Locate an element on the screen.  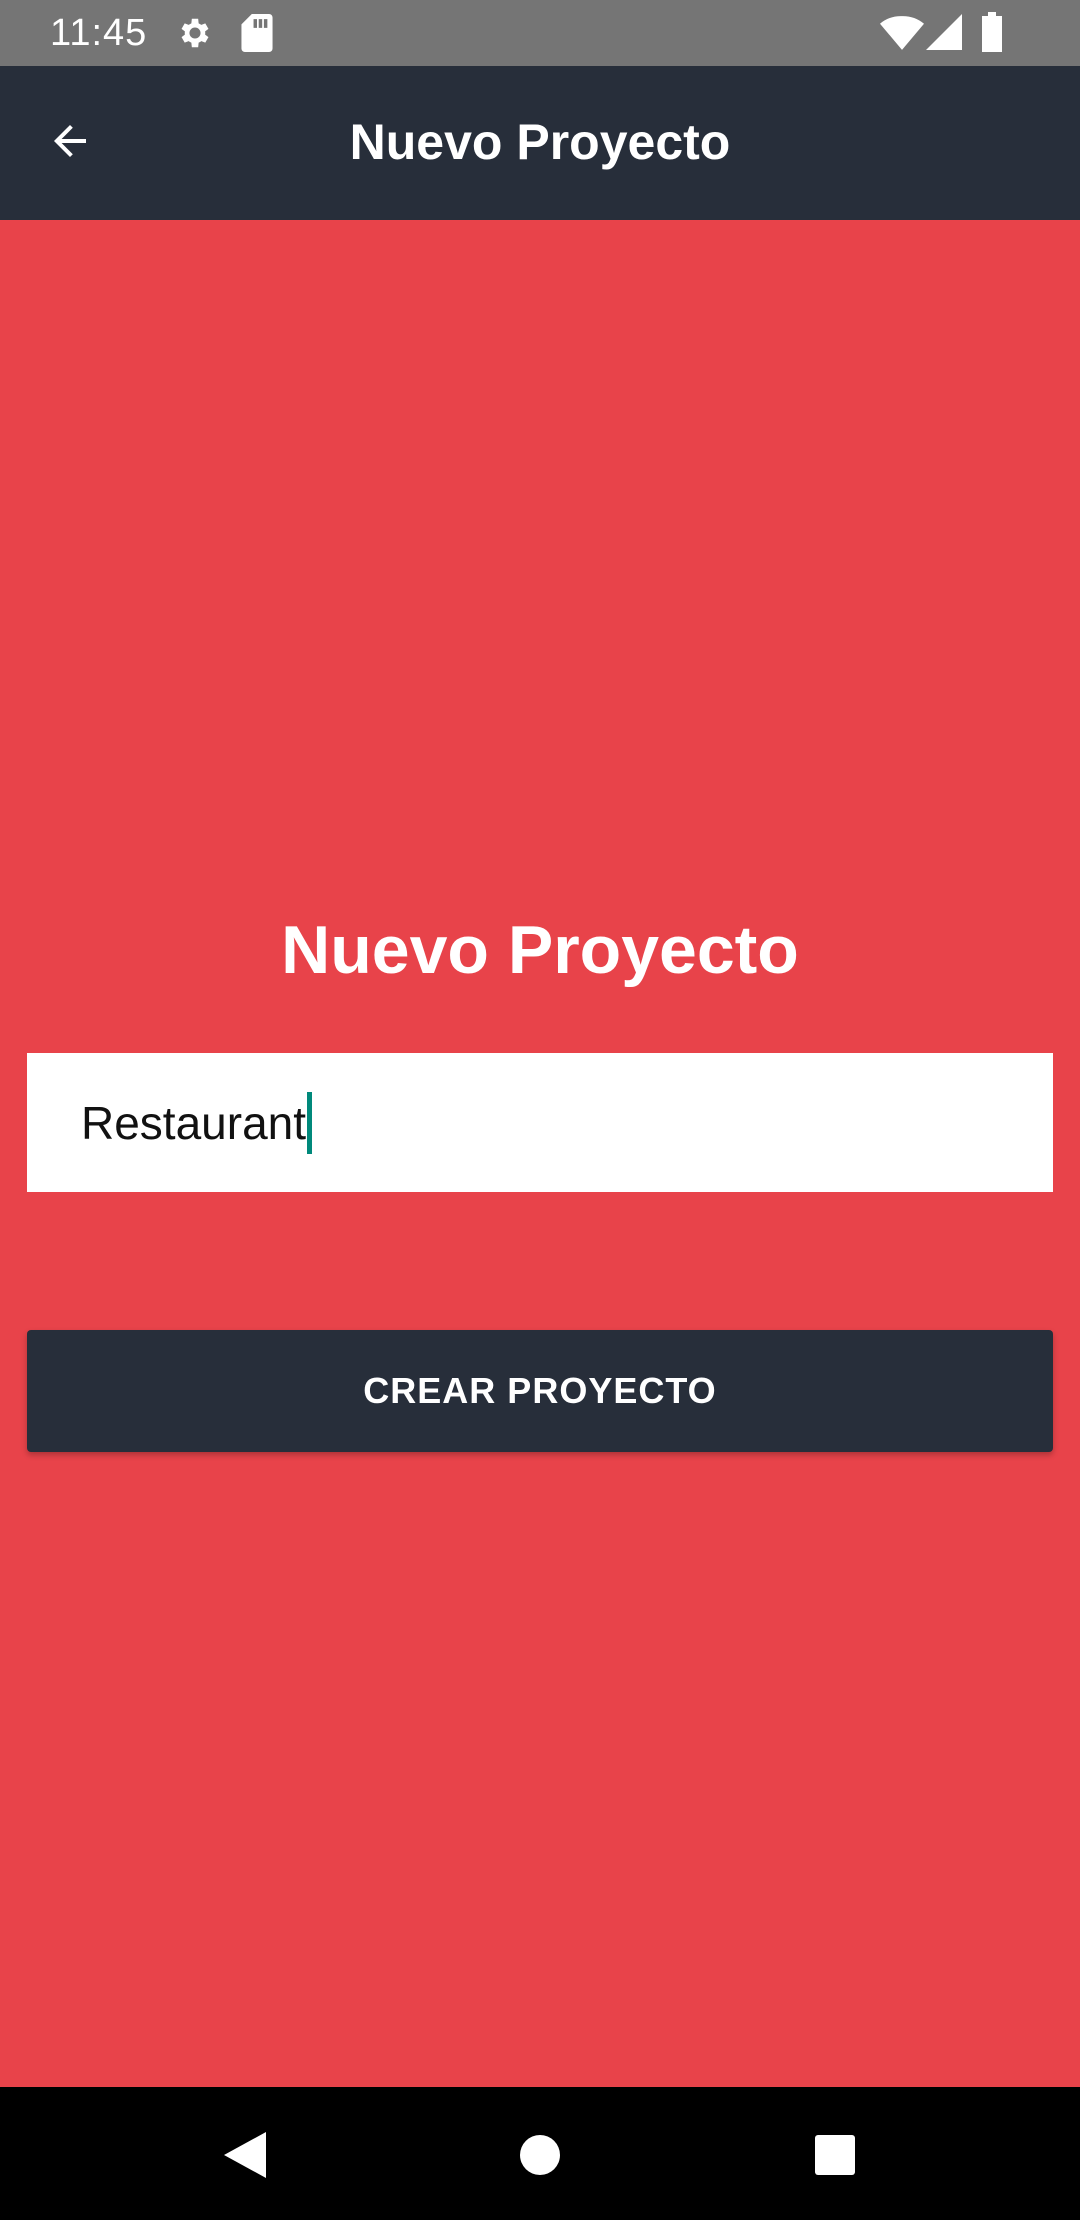
cell-signal-icon is located at coordinates (944, 32).